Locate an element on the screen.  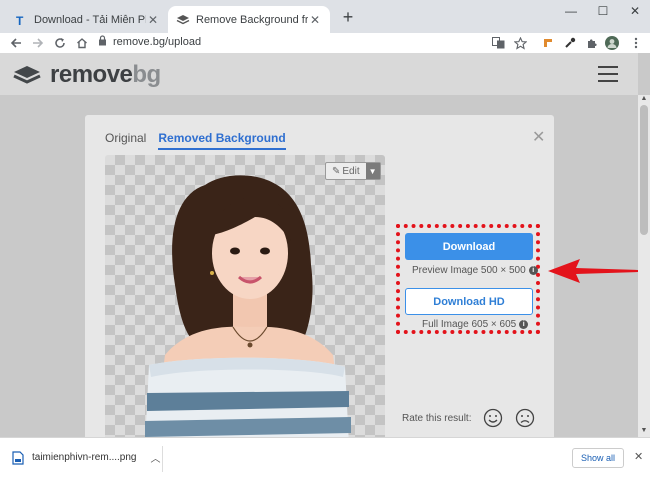
url-text: remove.bg/upload is located at coordinates (157, 42).